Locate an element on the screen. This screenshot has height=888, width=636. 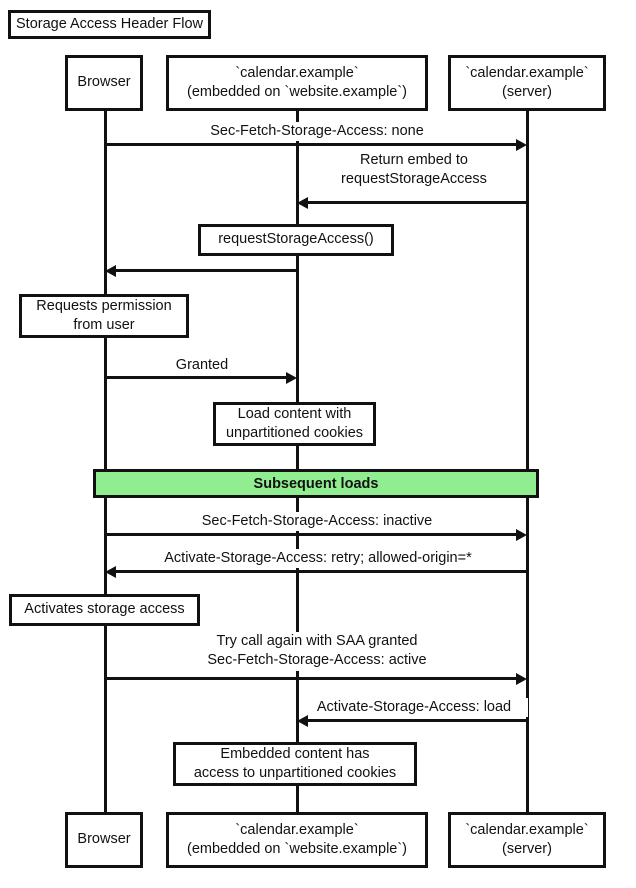
note-requests-permission: Requests permission from user is located at coordinates (104, 316).